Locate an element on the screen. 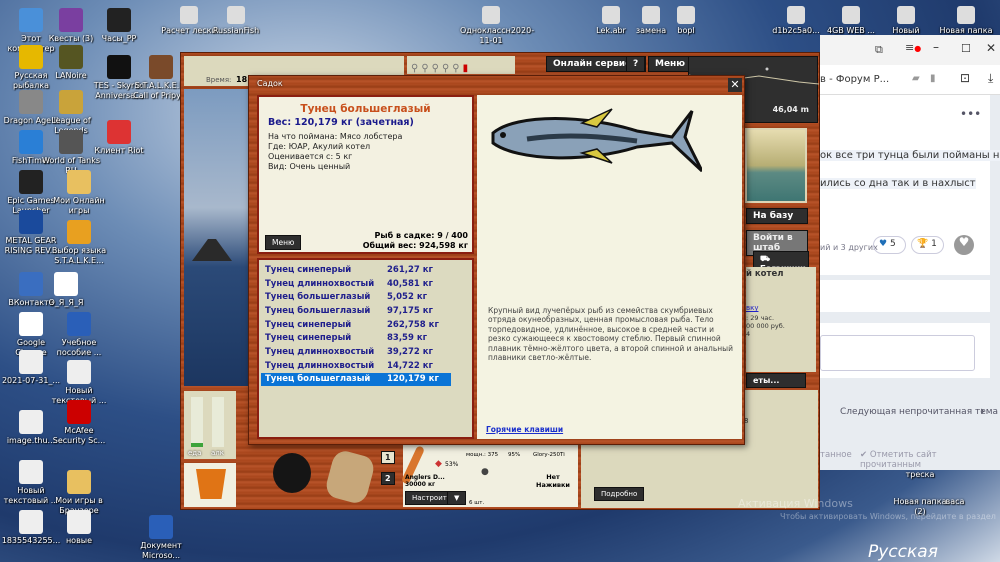 The width and height of the screenshot is (1000, 562). fish-row-weight: 5,052 кг is located at coordinates (407, 297).